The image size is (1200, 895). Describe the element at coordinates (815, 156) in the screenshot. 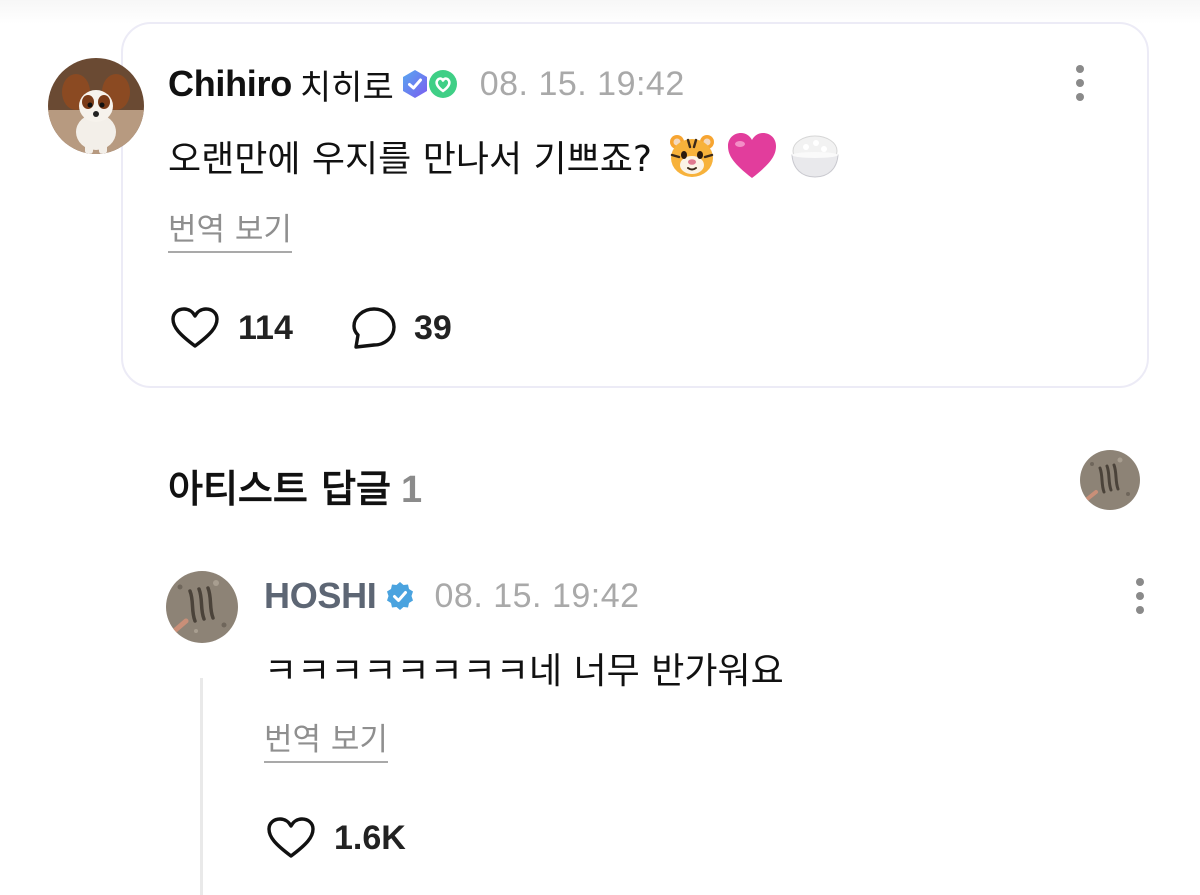

I see `rice-bowl-emoji-icon` at that location.